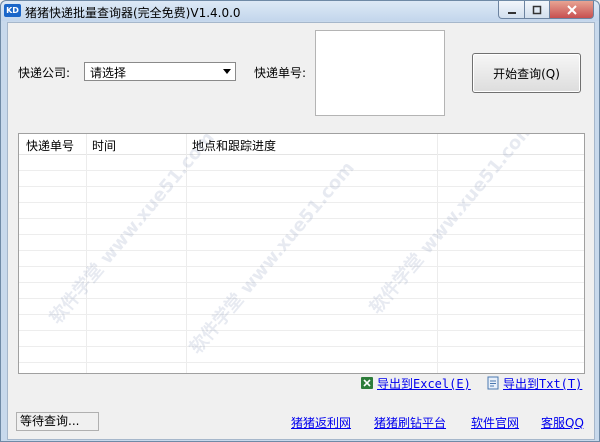 This screenshot has height=442, width=600. What do you see at coordinates (562, 422) in the screenshot?
I see `link-support-qq: 客服QQ` at bounding box center [562, 422].